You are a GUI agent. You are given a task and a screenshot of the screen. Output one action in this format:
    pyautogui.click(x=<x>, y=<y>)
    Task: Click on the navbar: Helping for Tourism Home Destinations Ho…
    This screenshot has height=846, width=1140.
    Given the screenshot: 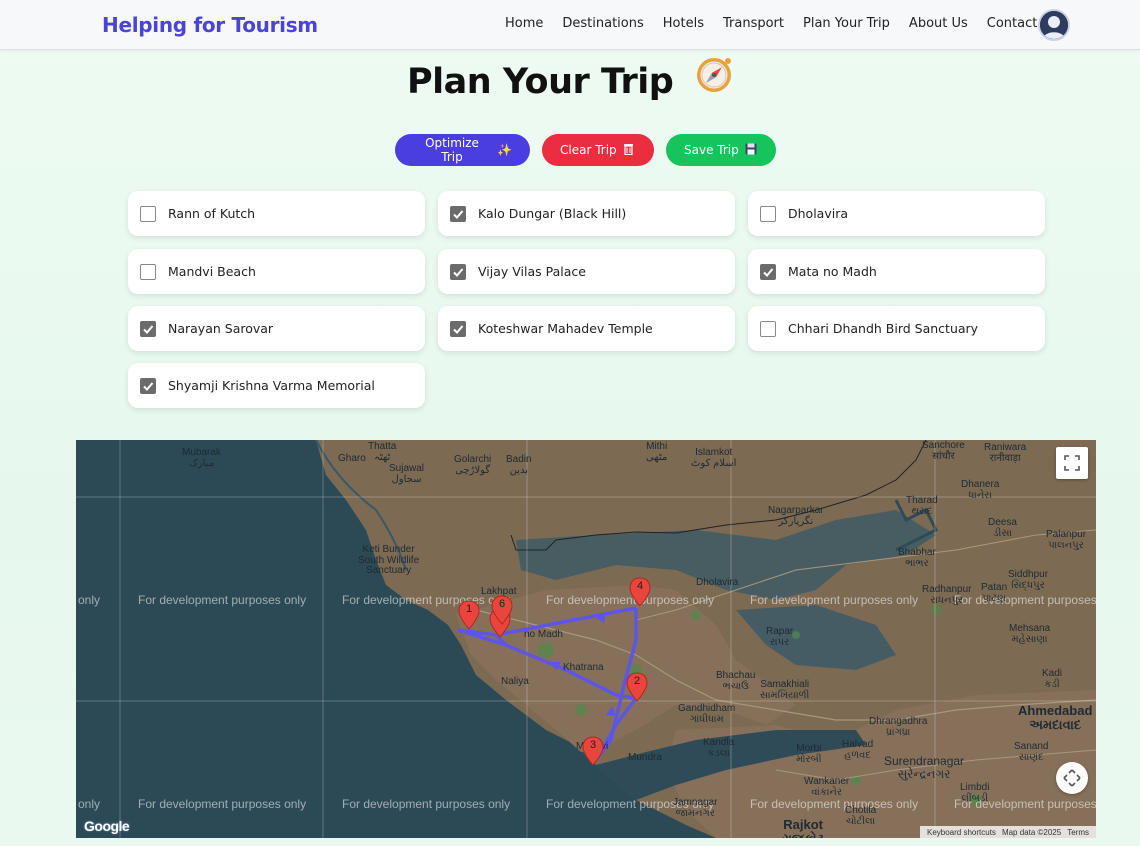 What is the action you would take?
    pyautogui.click(x=570, y=25)
    